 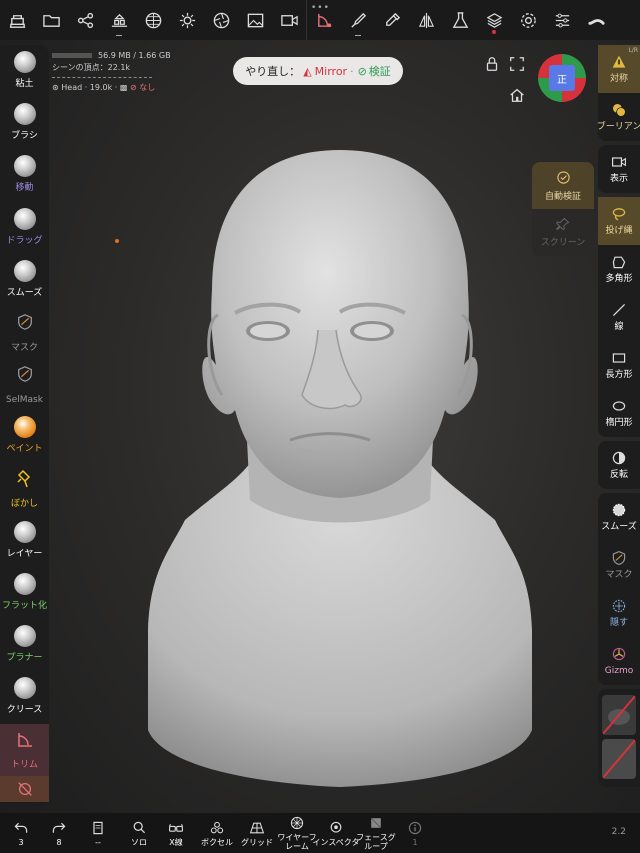 What do you see at coordinates (24, 593) in the screenshot?
I see `tool-flatten: フラット化` at bounding box center [24, 593].